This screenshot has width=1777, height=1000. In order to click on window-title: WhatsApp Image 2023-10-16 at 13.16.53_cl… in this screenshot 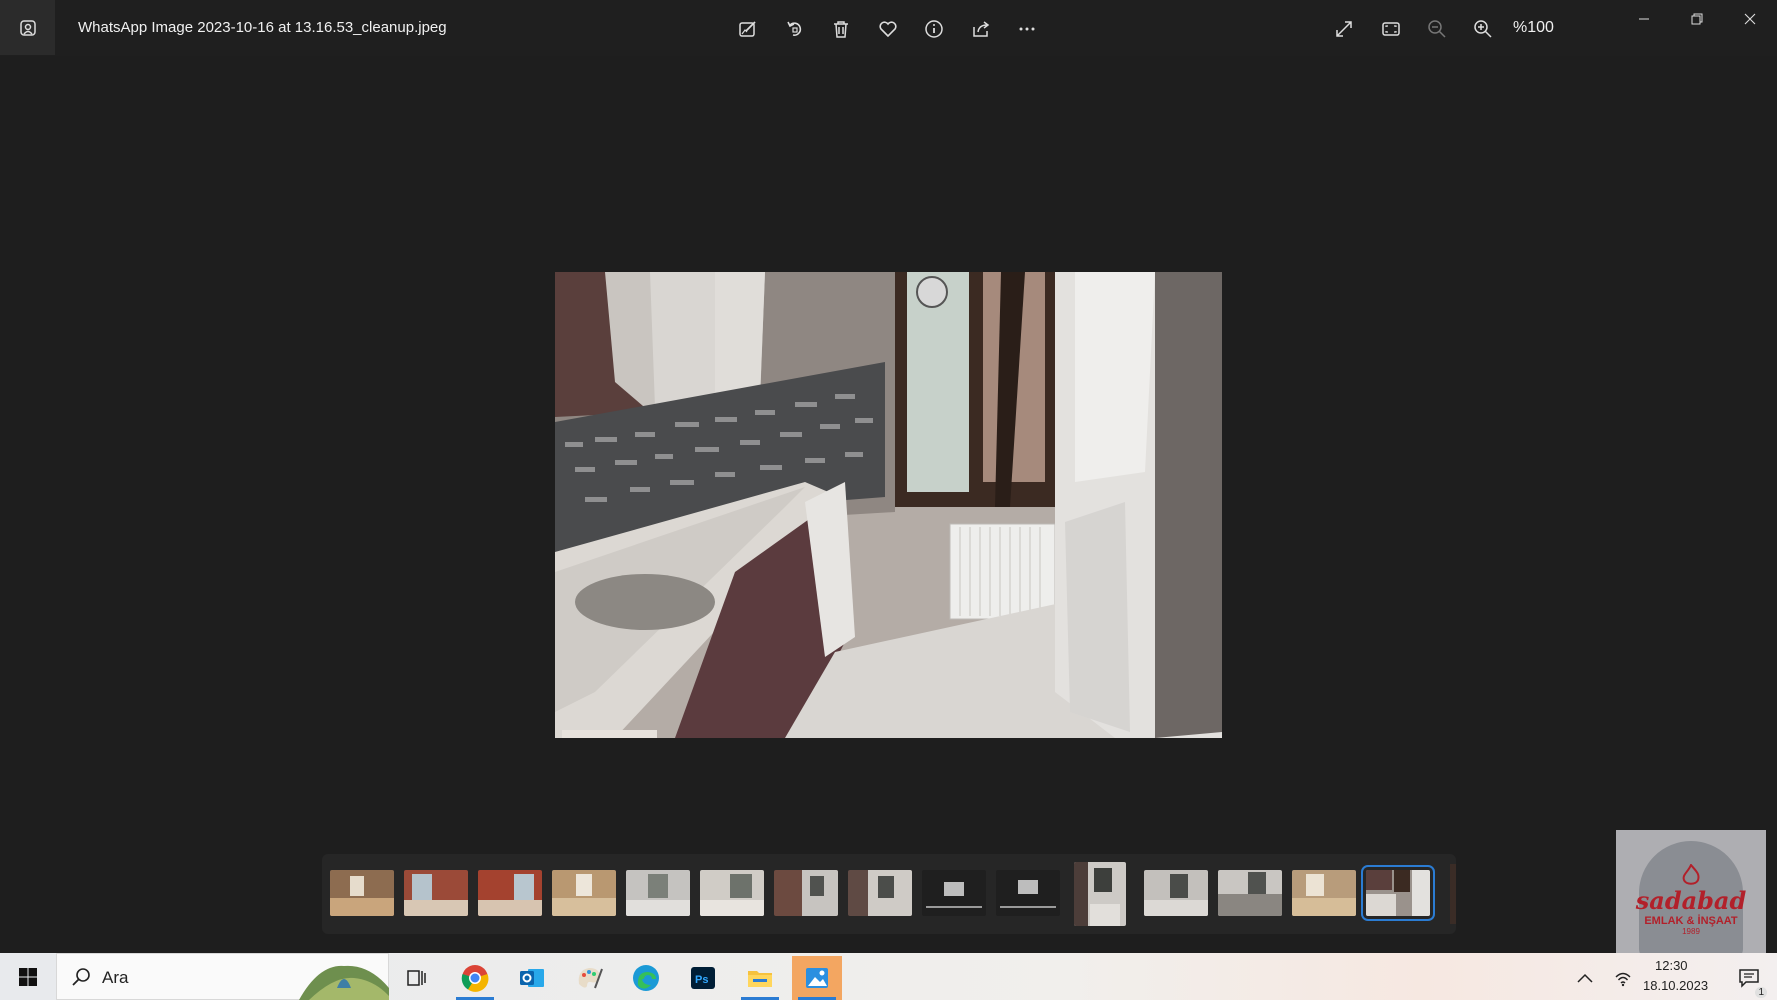, I will do `click(262, 27)`.